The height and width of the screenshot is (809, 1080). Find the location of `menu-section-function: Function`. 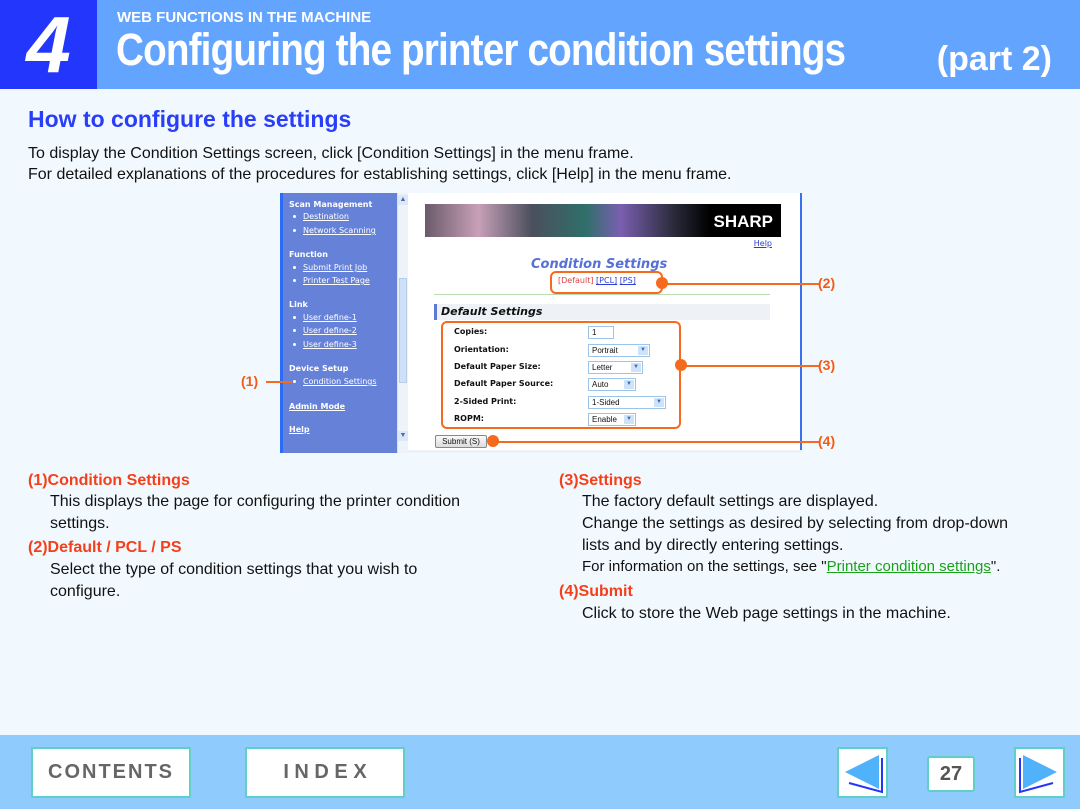

menu-section-function: Function is located at coordinates (308, 254).